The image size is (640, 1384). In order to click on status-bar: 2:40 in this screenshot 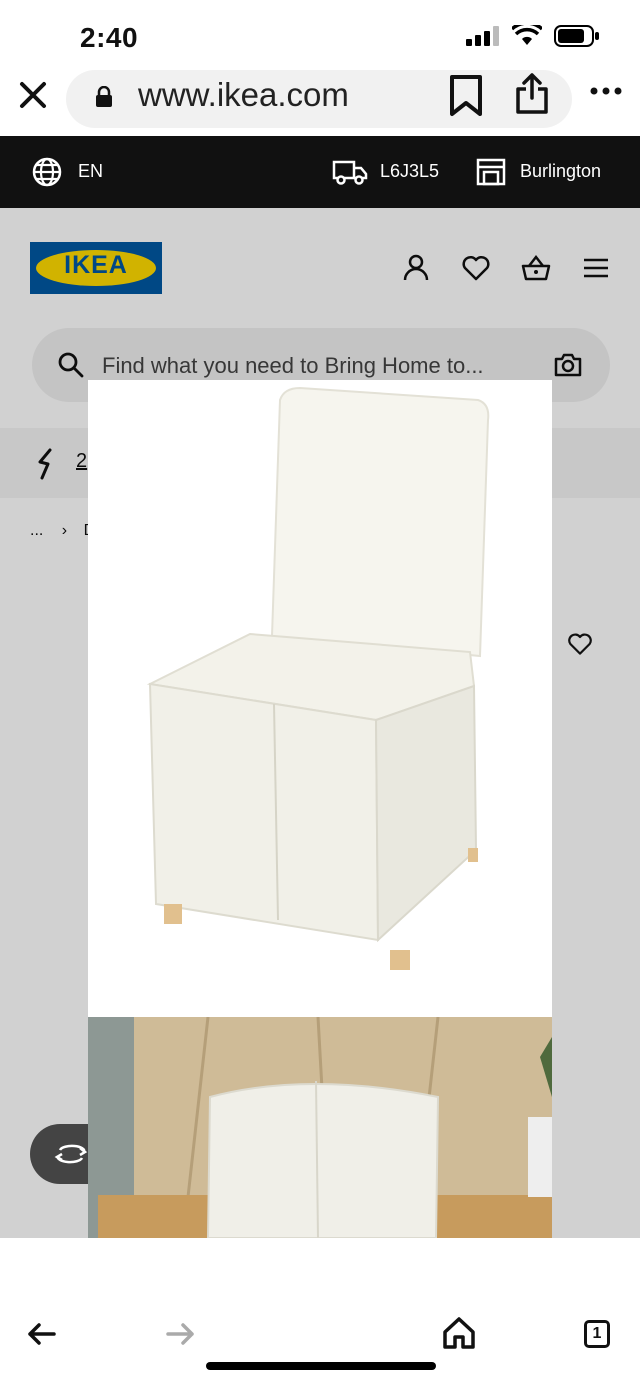, I will do `click(320, 35)`.